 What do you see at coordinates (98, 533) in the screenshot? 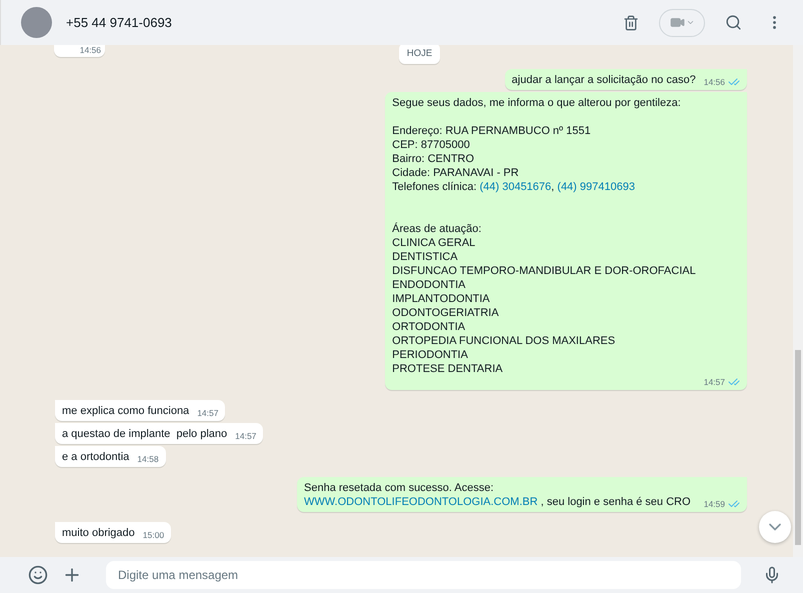
I see `message-text: muito obrigado` at bounding box center [98, 533].